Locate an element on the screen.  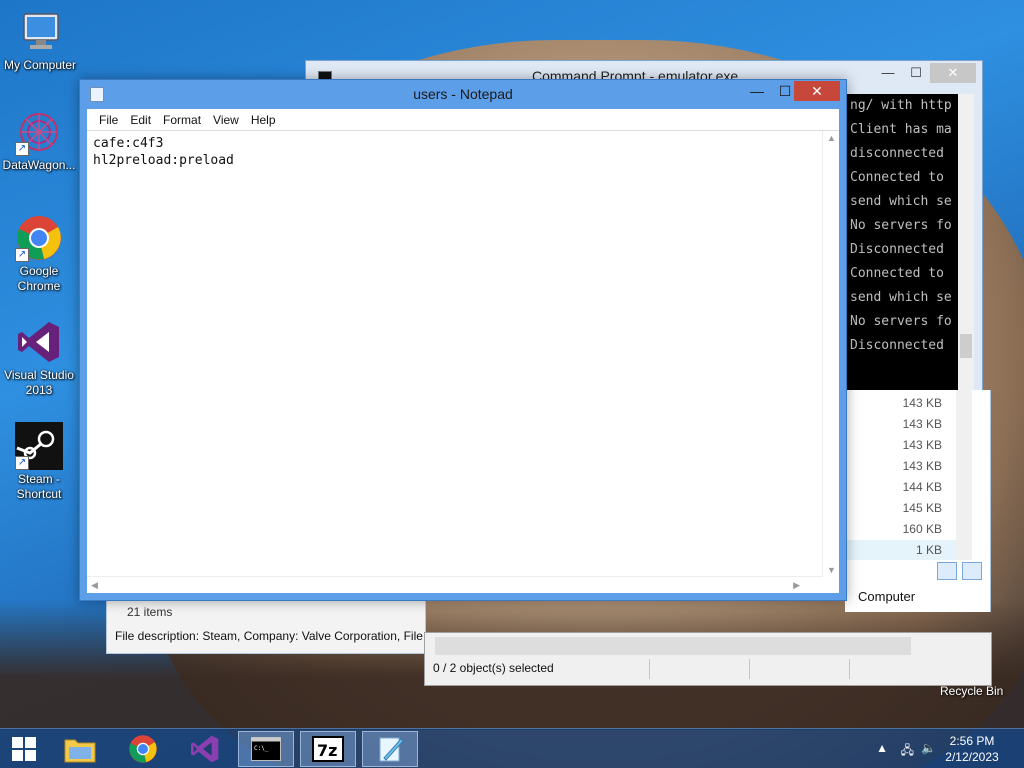
network-icon: 🖧 is located at coordinates (907, 751).